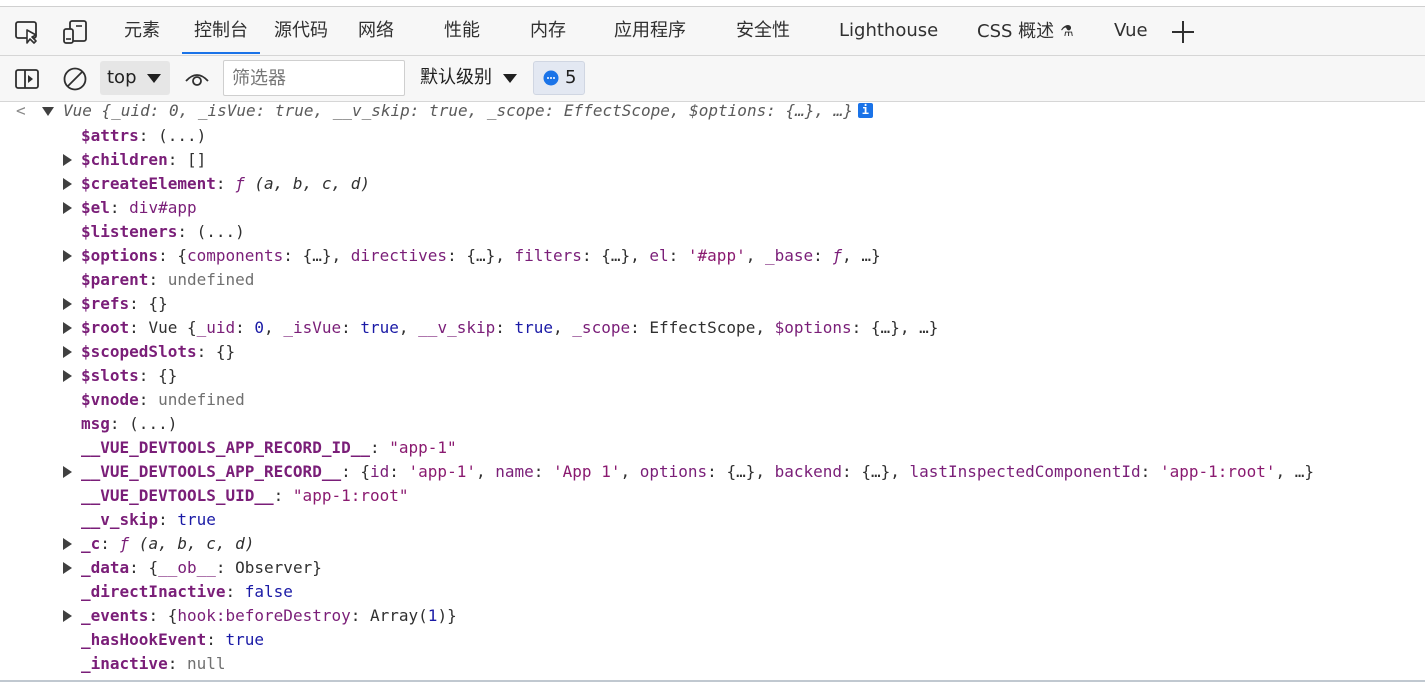 The width and height of the screenshot is (1425, 683). What do you see at coordinates (1183, 32) in the screenshot?
I see `add-tab-icon` at bounding box center [1183, 32].